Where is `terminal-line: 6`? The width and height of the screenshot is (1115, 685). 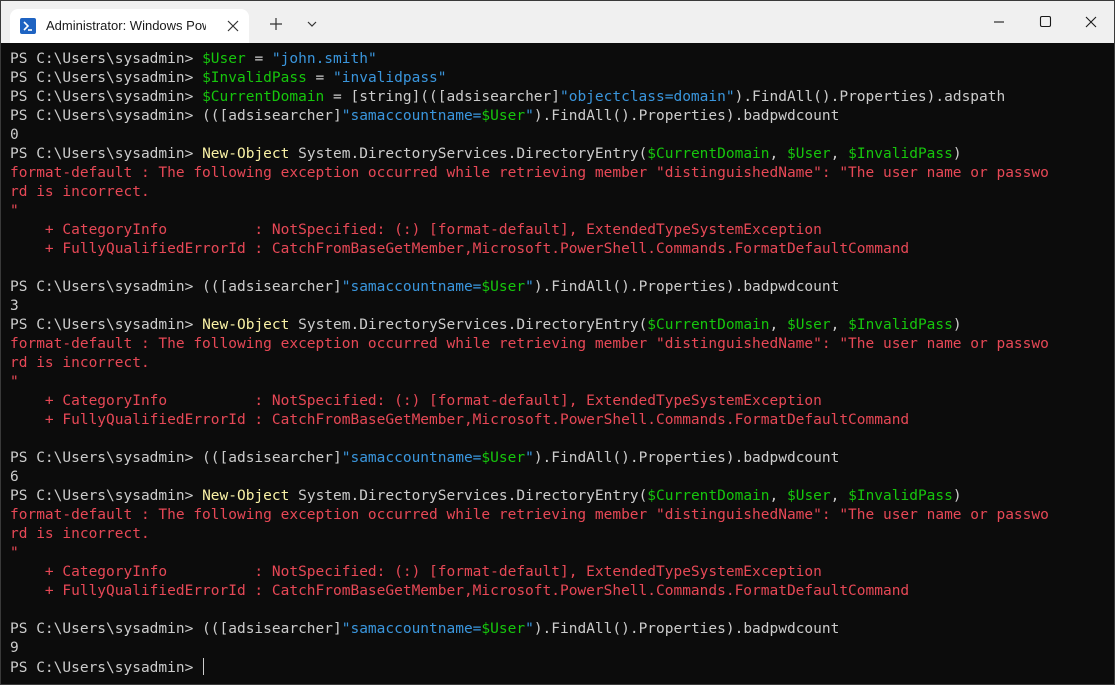 terminal-line: 6 is located at coordinates (562, 477).